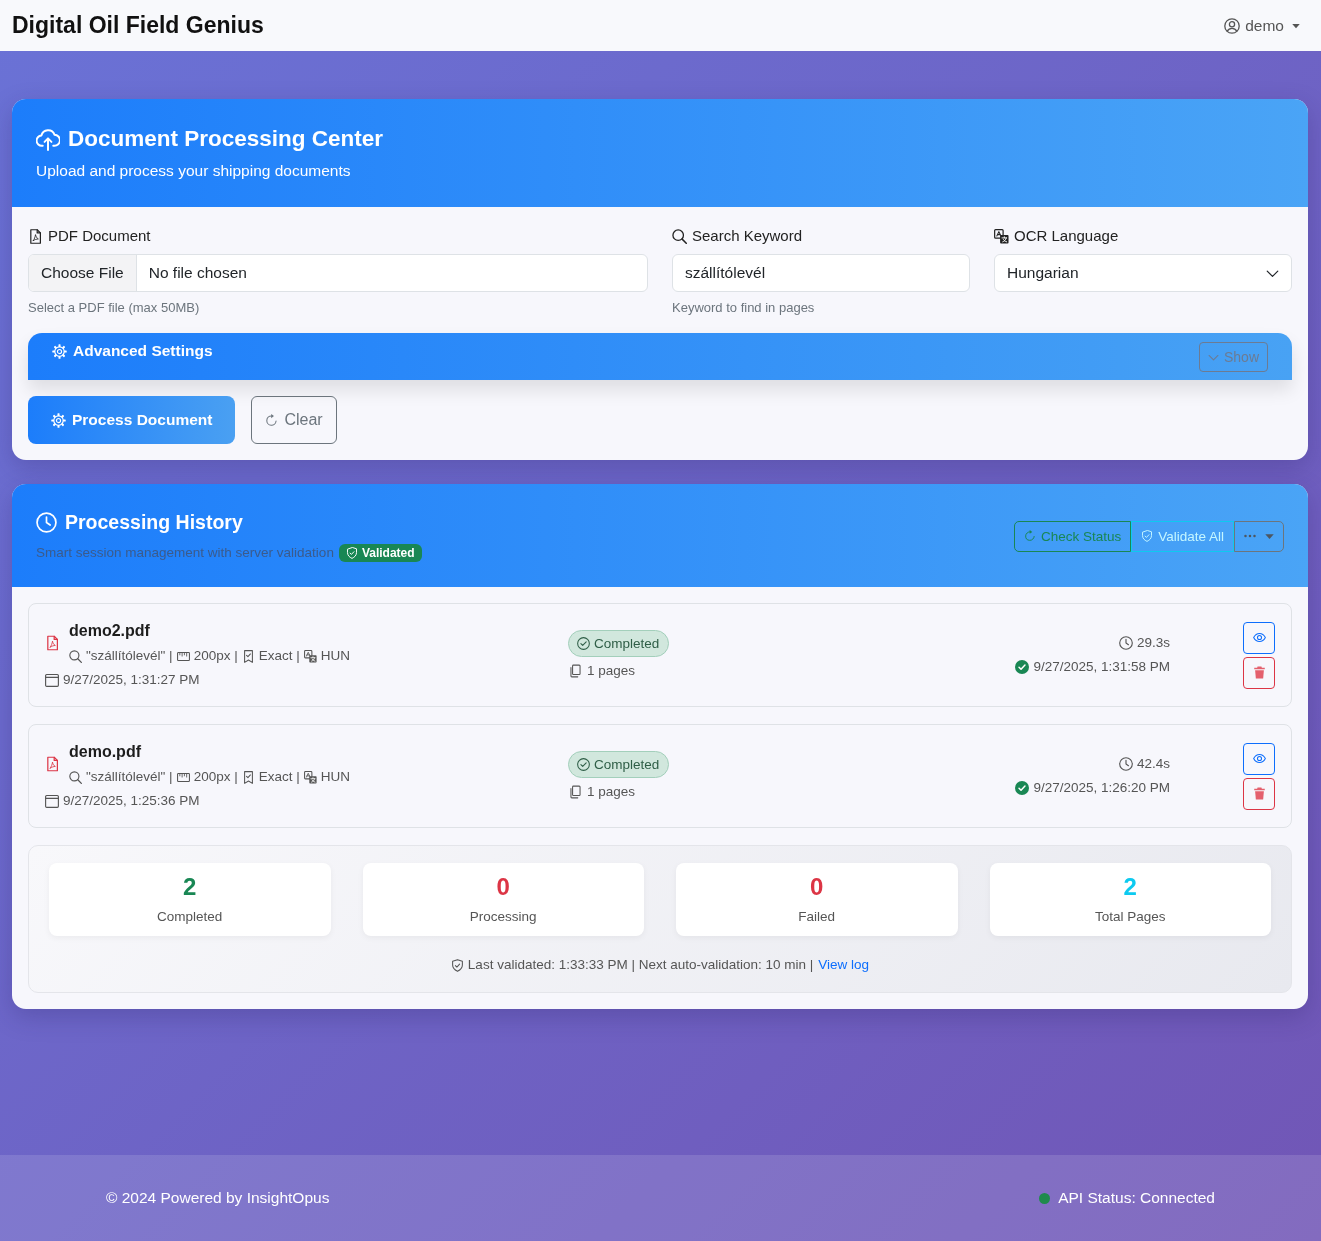 The width and height of the screenshot is (1321, 1241). I want to click on duration-text: 42.4s, so click(1153, 764).